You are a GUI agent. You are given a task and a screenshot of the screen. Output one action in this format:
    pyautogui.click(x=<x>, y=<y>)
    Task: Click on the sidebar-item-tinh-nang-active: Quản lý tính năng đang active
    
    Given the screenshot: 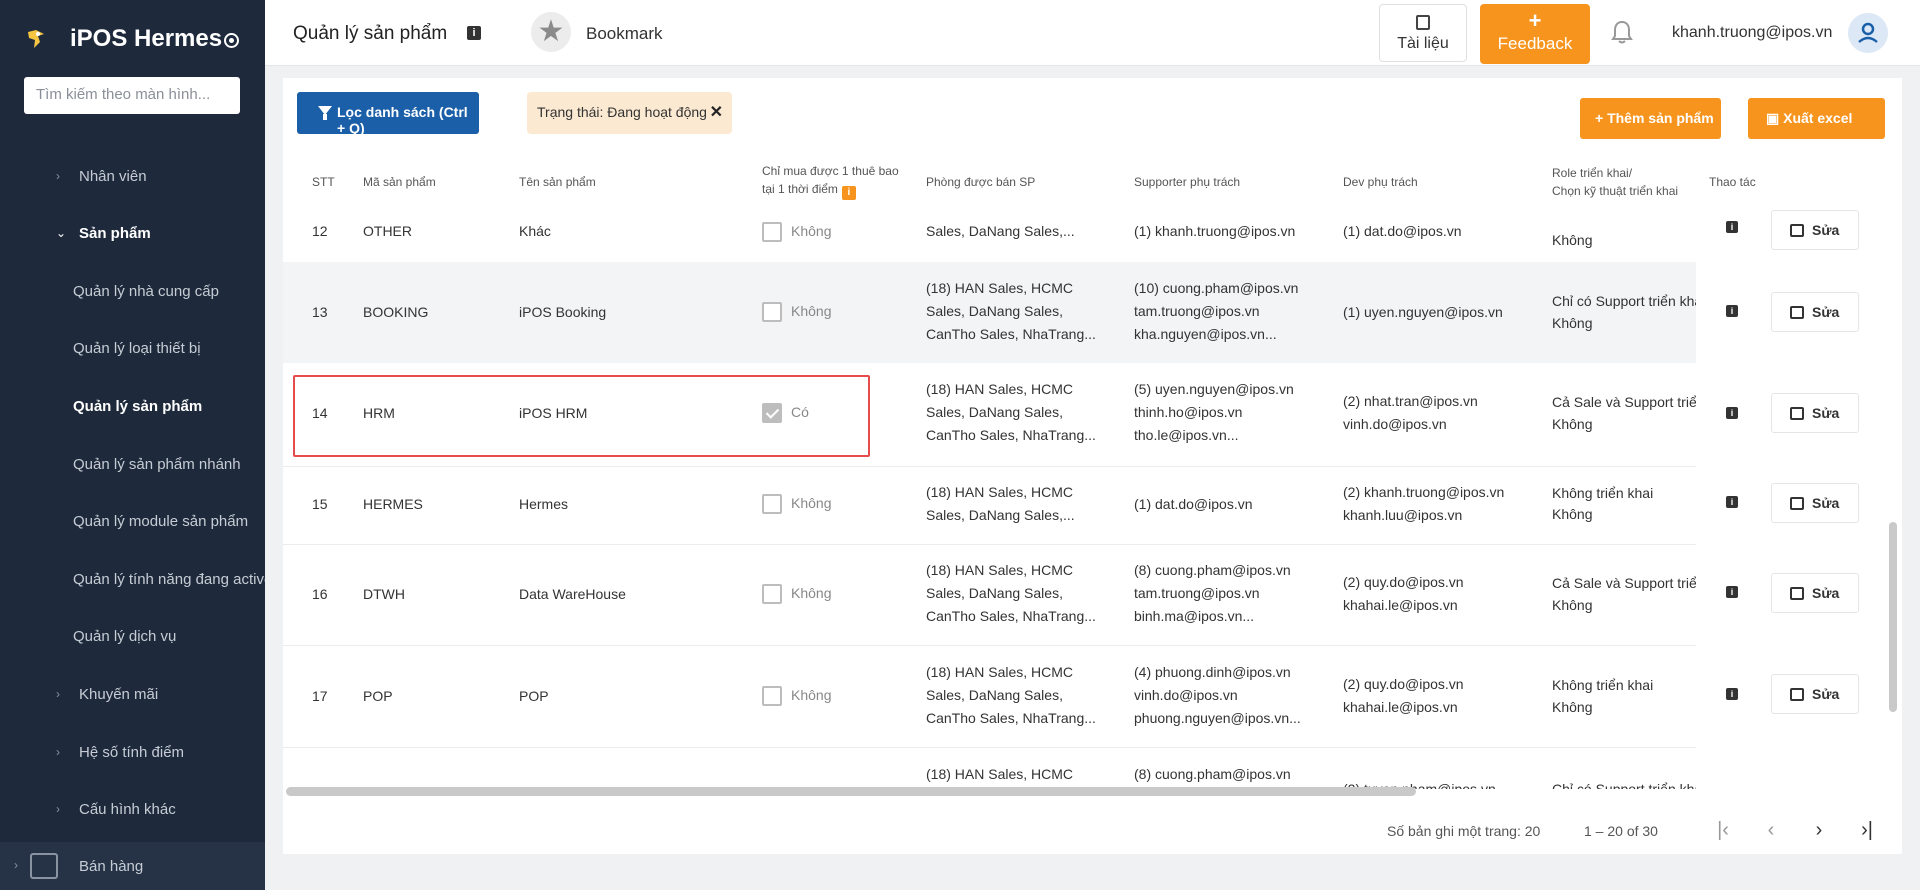 What is the action you would take?
    pyautogui.click(x=132, y=580)
    